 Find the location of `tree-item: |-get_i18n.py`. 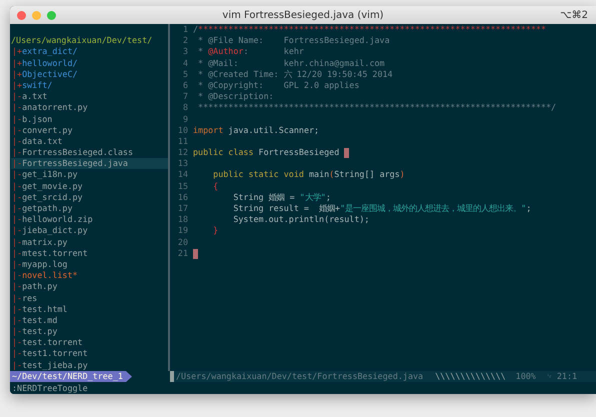

tree-item: |-get_i18n.py is located at coordinates (89, 175).